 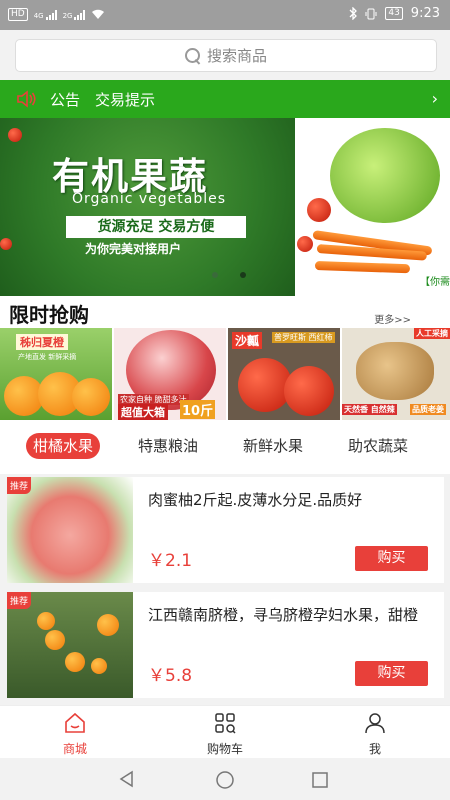 I want to click on notice-bar: 公告 交易提示 ›, so click(x=225, y=99).